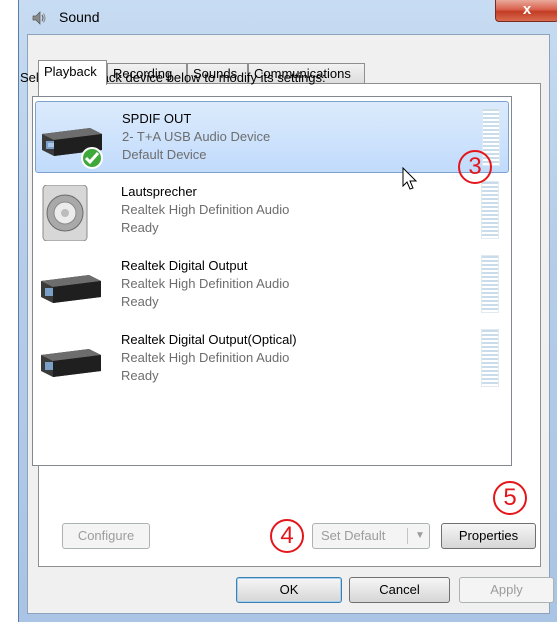 The width and height of the screenshot is (557, 622). Describe the element at coordinates (157, 118) in the screenshot. I see `device-name: SPDIF OUT` at that location.